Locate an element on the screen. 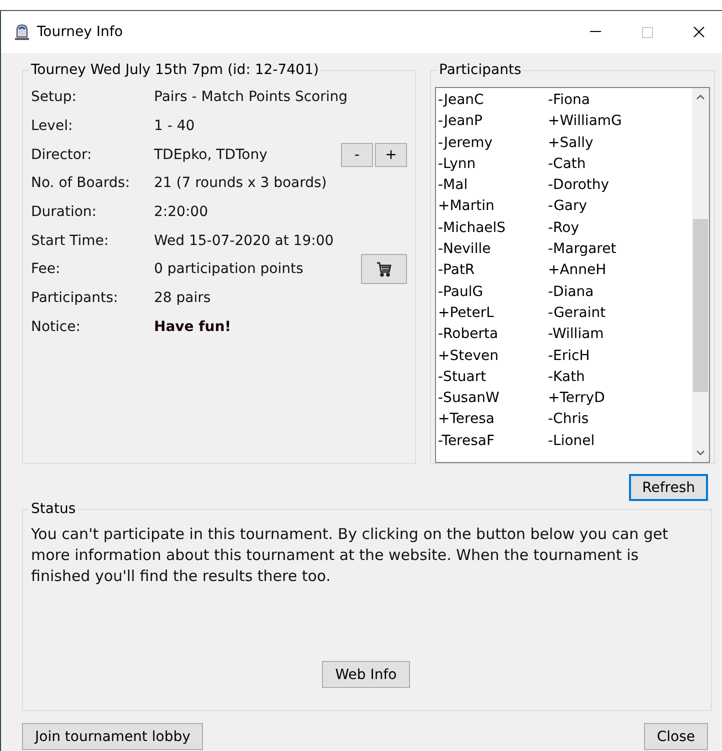  participant-name: -Lynn is located at coordinates (493, 165).